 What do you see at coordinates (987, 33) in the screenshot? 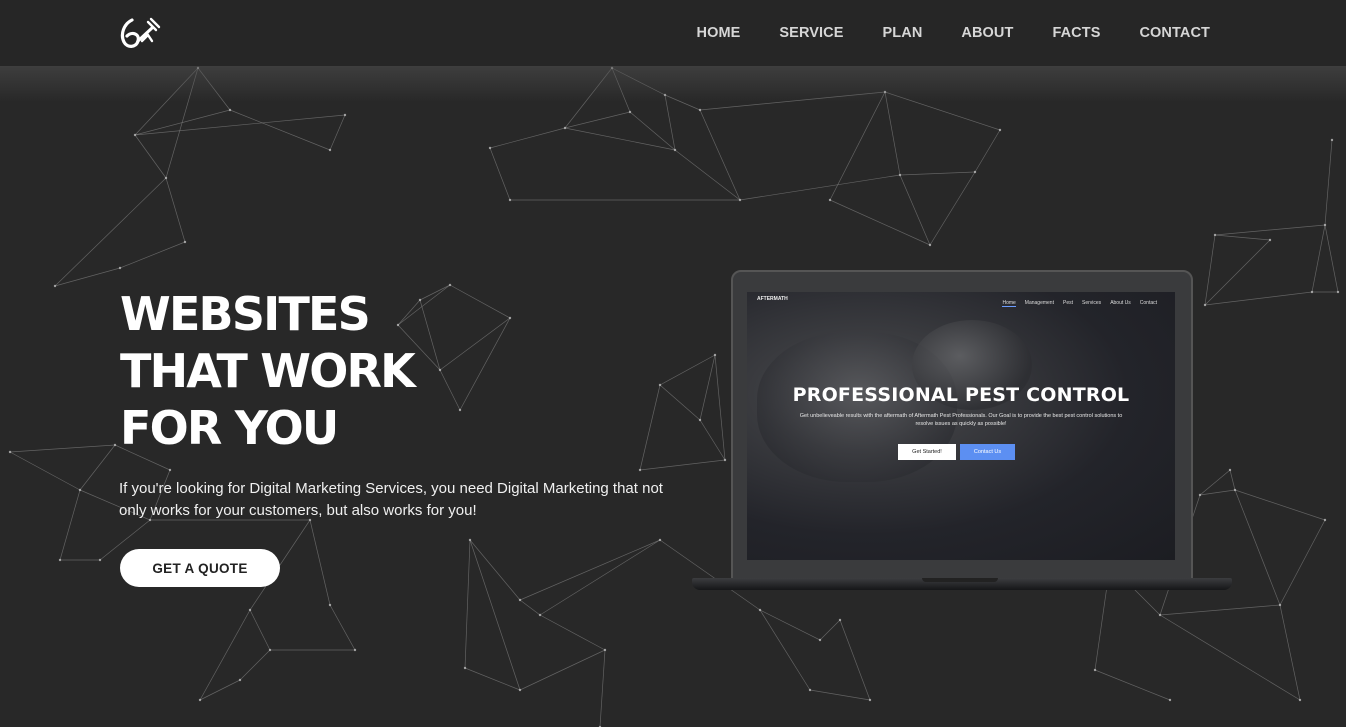
I see `nav-about: ABOUT` at bounding box center [987, 33].